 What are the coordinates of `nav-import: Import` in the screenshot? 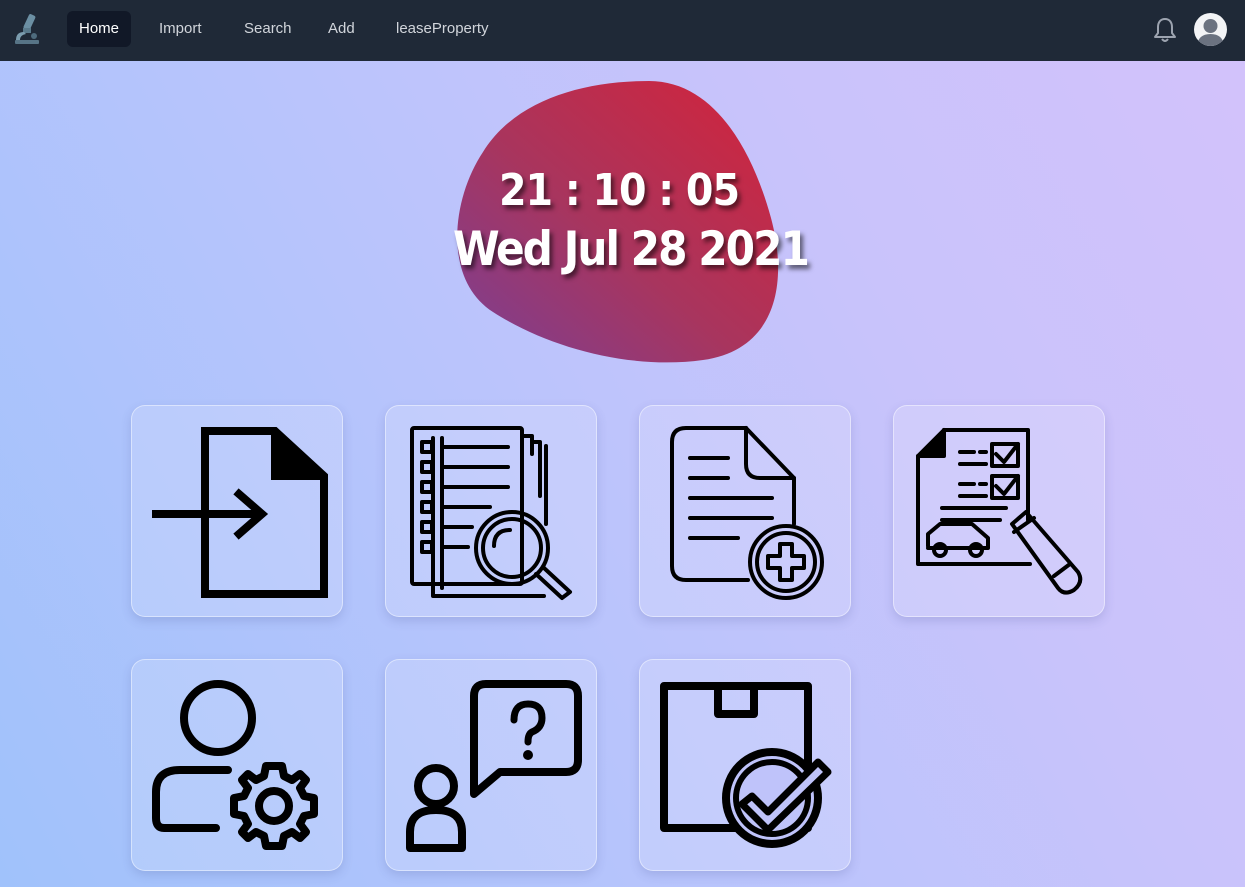 It's located at (180, 29).